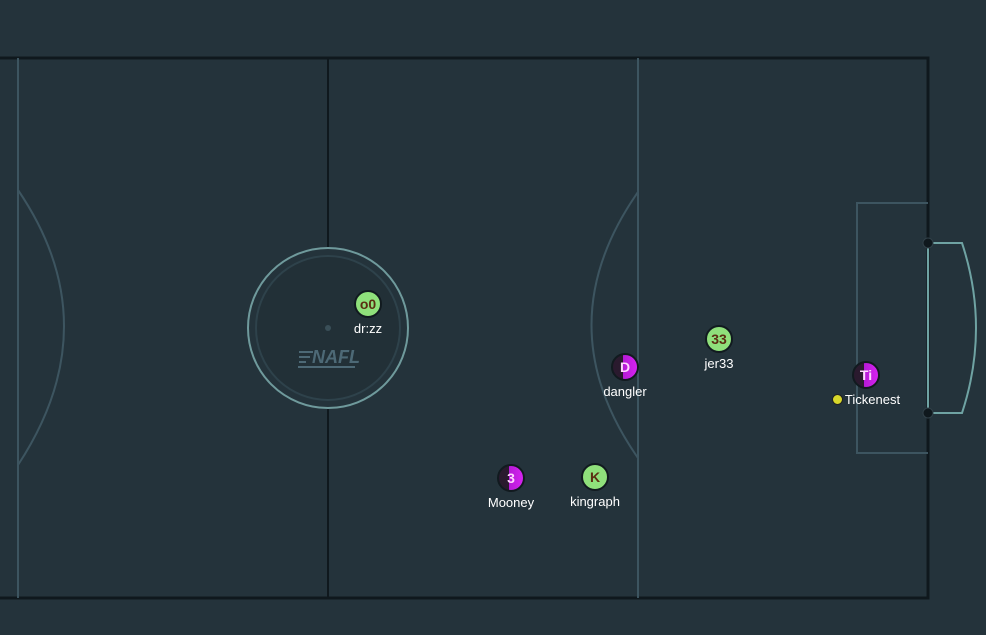  What do you see at coordinates (595, 501) in the screenshot?
I see `player-name: kingraph` at bounding box center [595, 501].